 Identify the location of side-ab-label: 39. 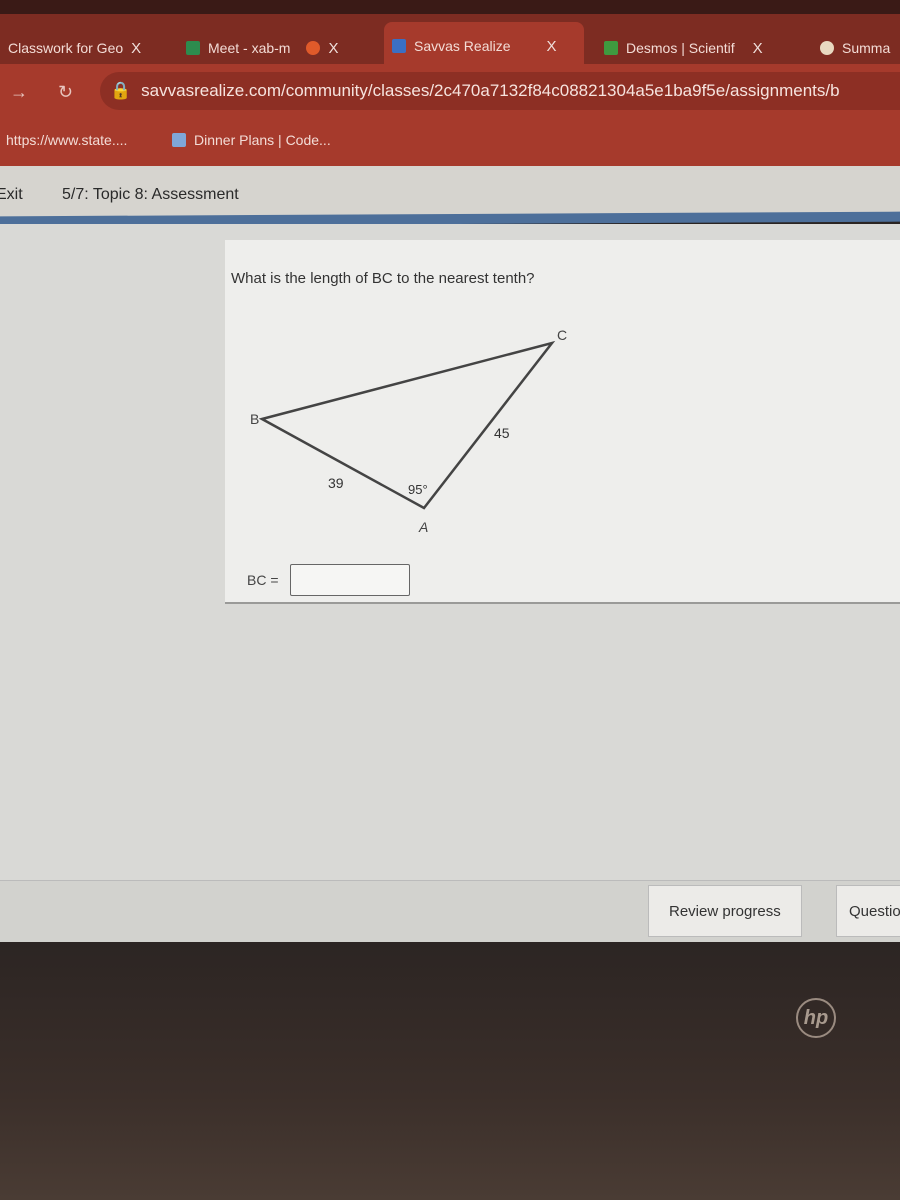
(336, 483).